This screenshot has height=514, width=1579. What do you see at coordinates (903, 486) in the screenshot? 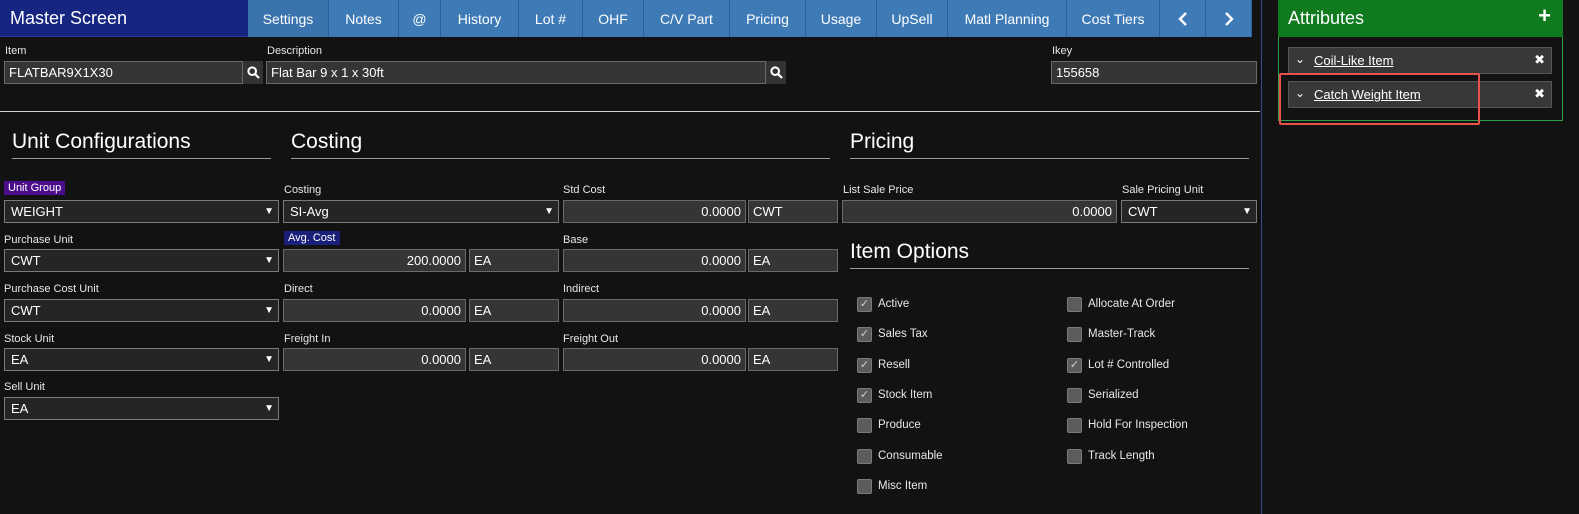
I see `misc-item-label: Misc Item` at bounding box center [903, 486].